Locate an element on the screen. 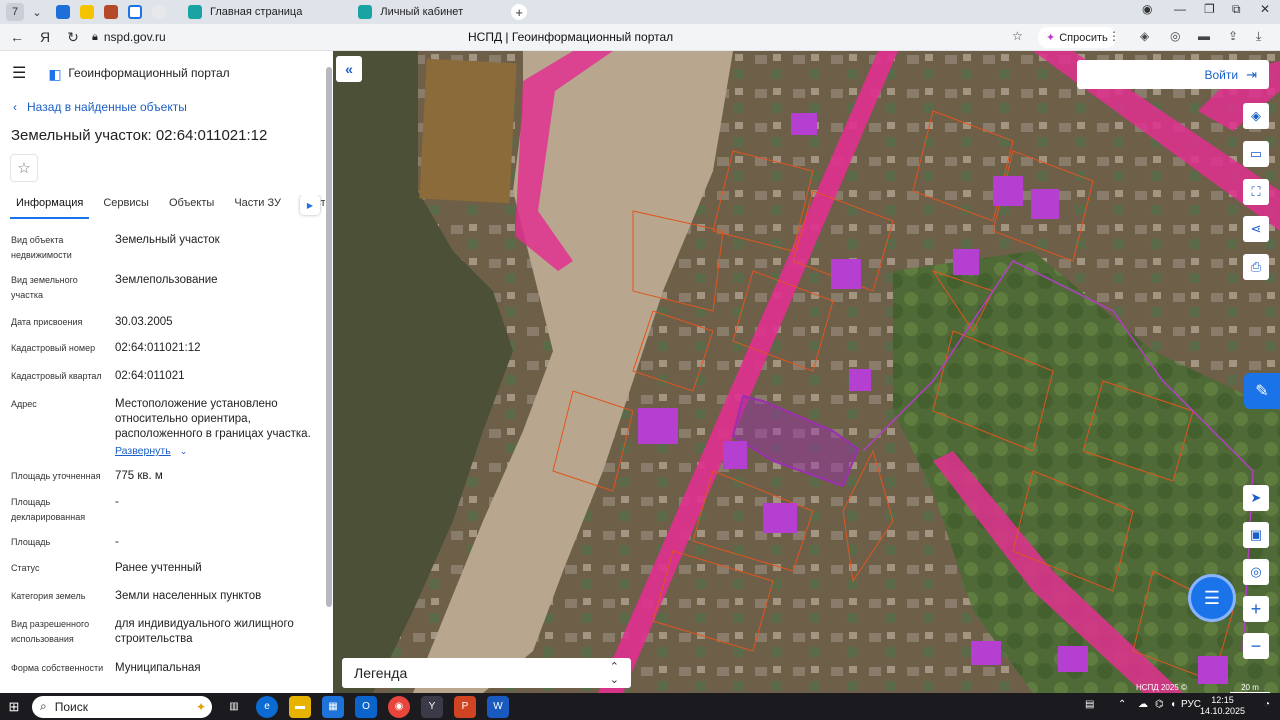 This screenshot has height=720, width=1280. app-tab-icon is located at coordinates (111, 12).